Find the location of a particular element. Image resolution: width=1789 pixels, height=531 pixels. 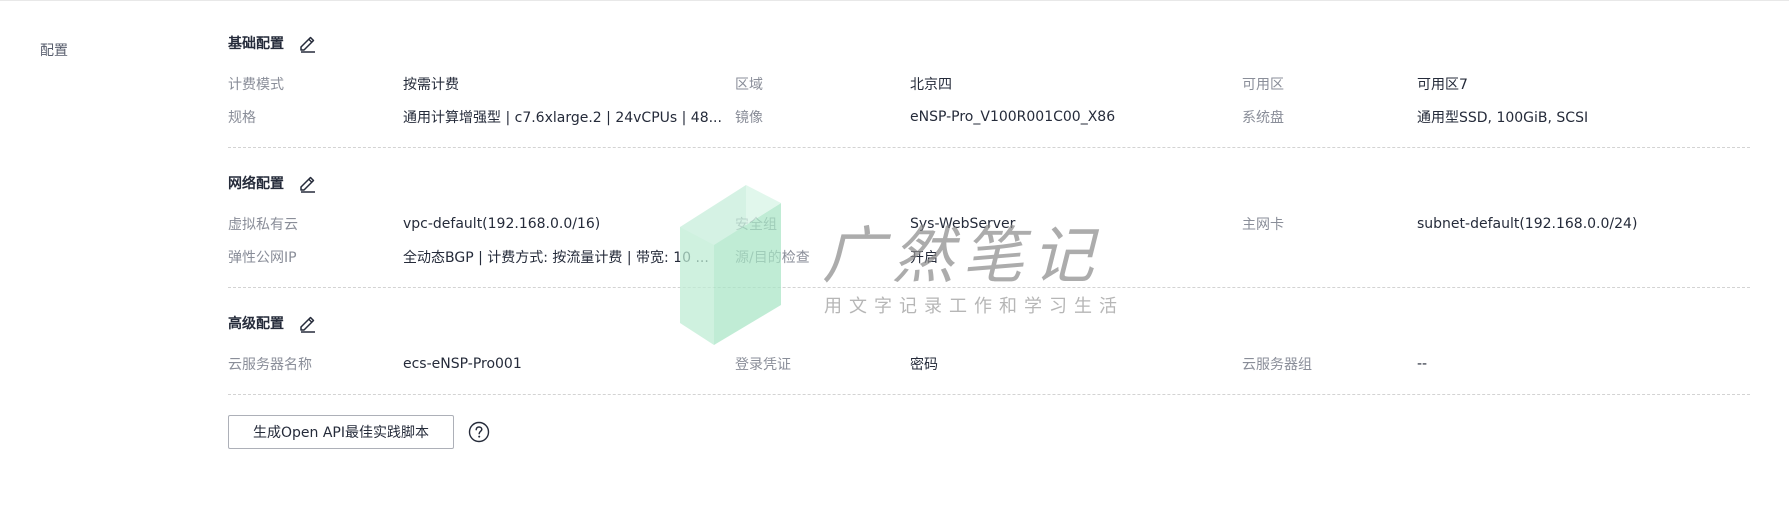

page-label: 配置 is located at coordinates (54, 51).